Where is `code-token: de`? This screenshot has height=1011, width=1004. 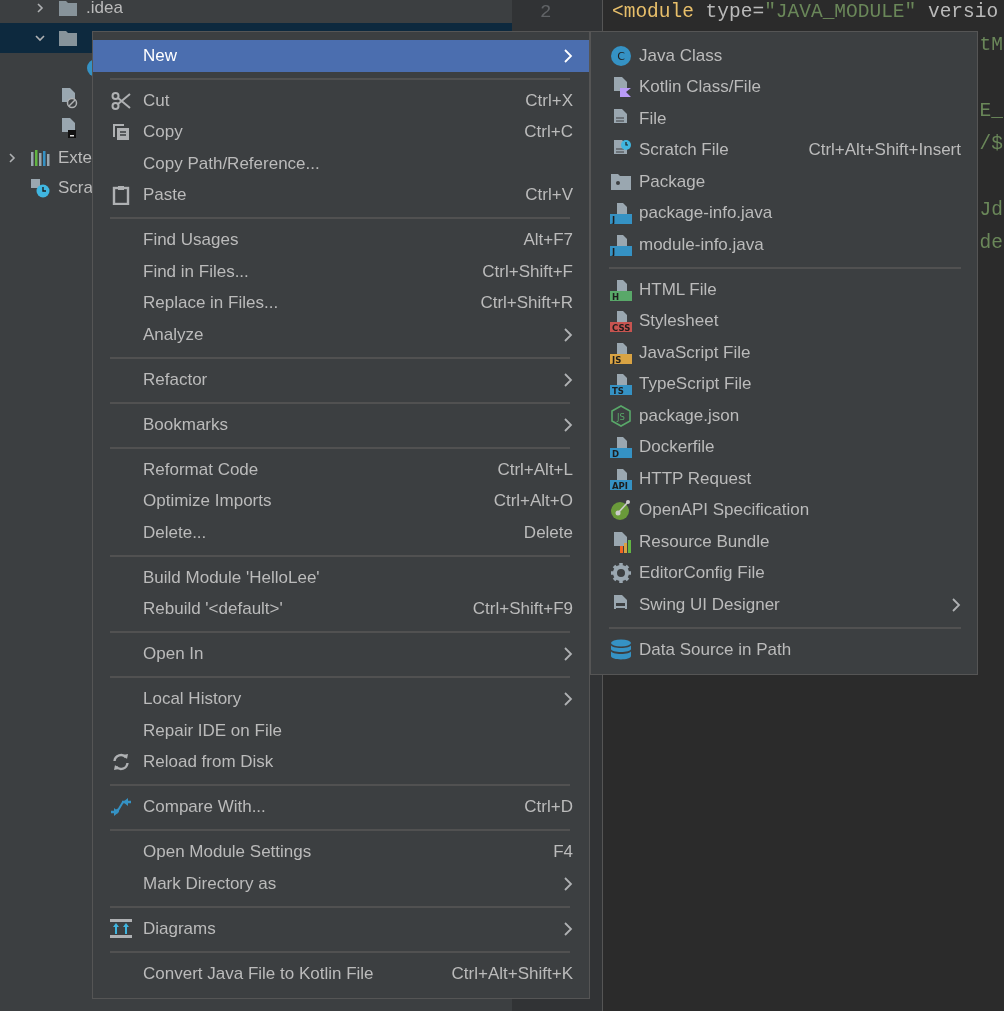 code-token: de is located at coordinates (991, 243).